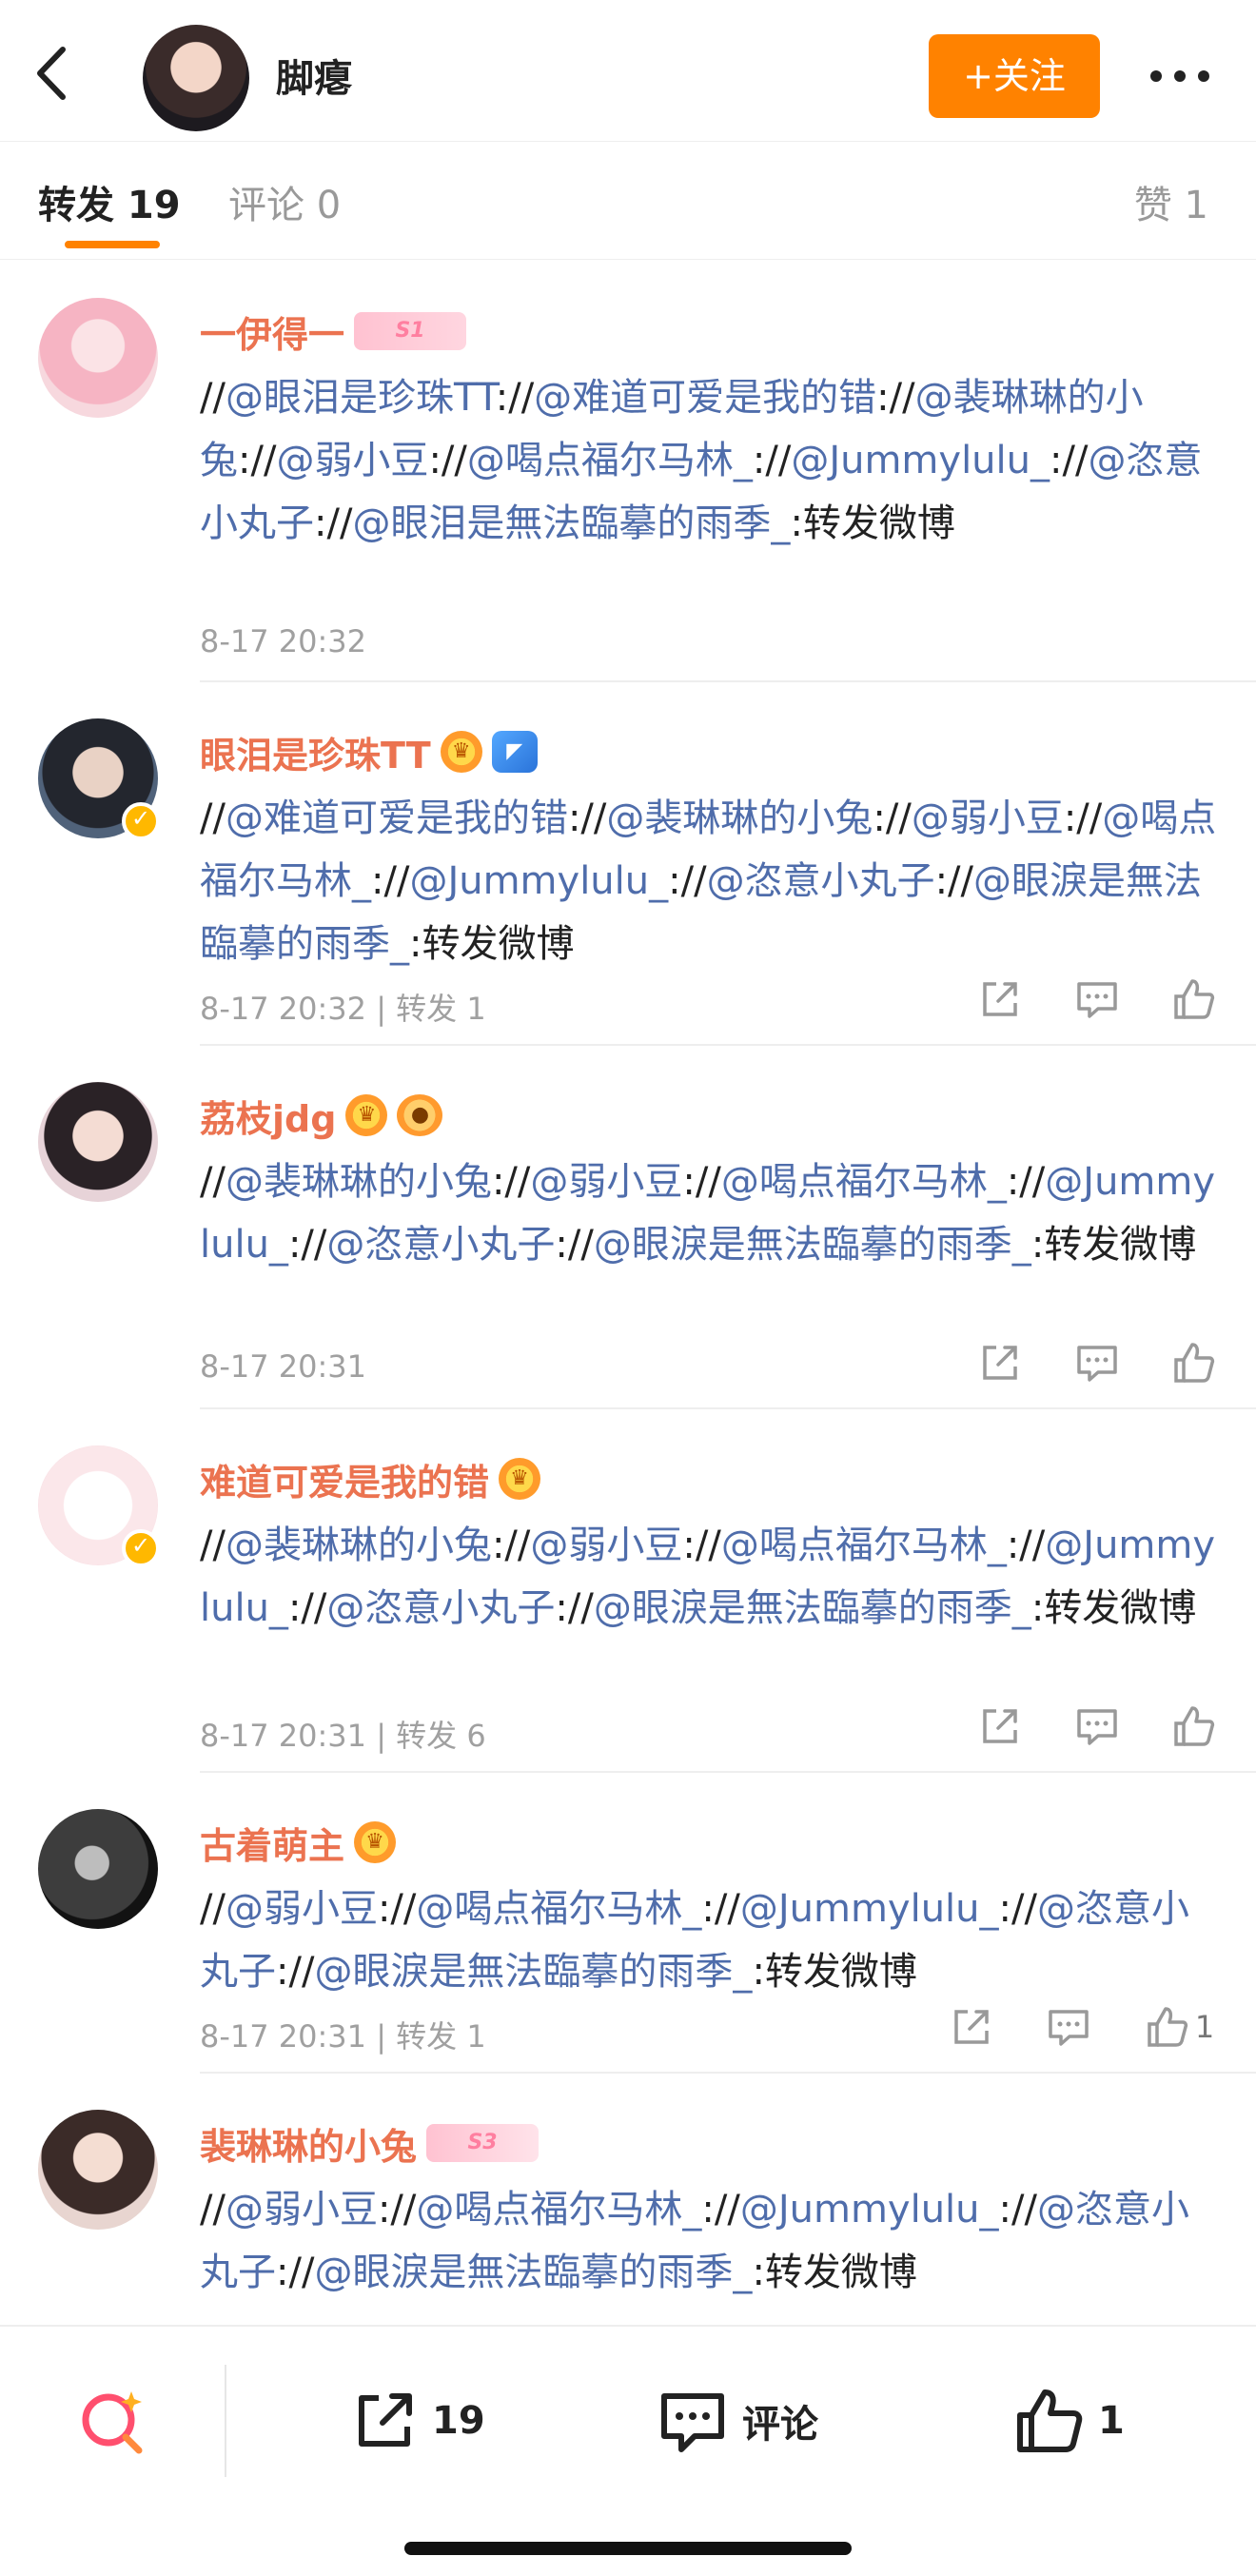 The width and height of the screenshot is (1256, 2576). What do you see at coordinates (571, 523) in the screenshot?
I see `mention-link: @眼泪是無法臨摹的雨季_` at bounding box center [571, 523].